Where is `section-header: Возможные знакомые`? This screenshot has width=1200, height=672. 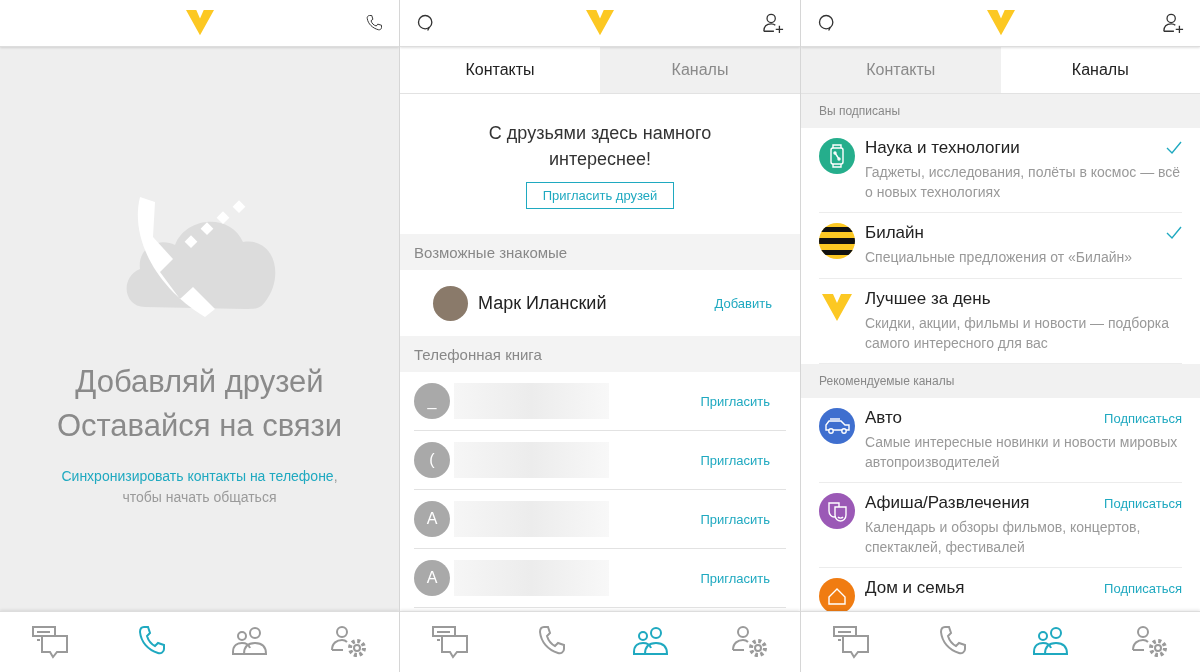
section-header: Возможные знакомые is located at coordinates (600, 252).